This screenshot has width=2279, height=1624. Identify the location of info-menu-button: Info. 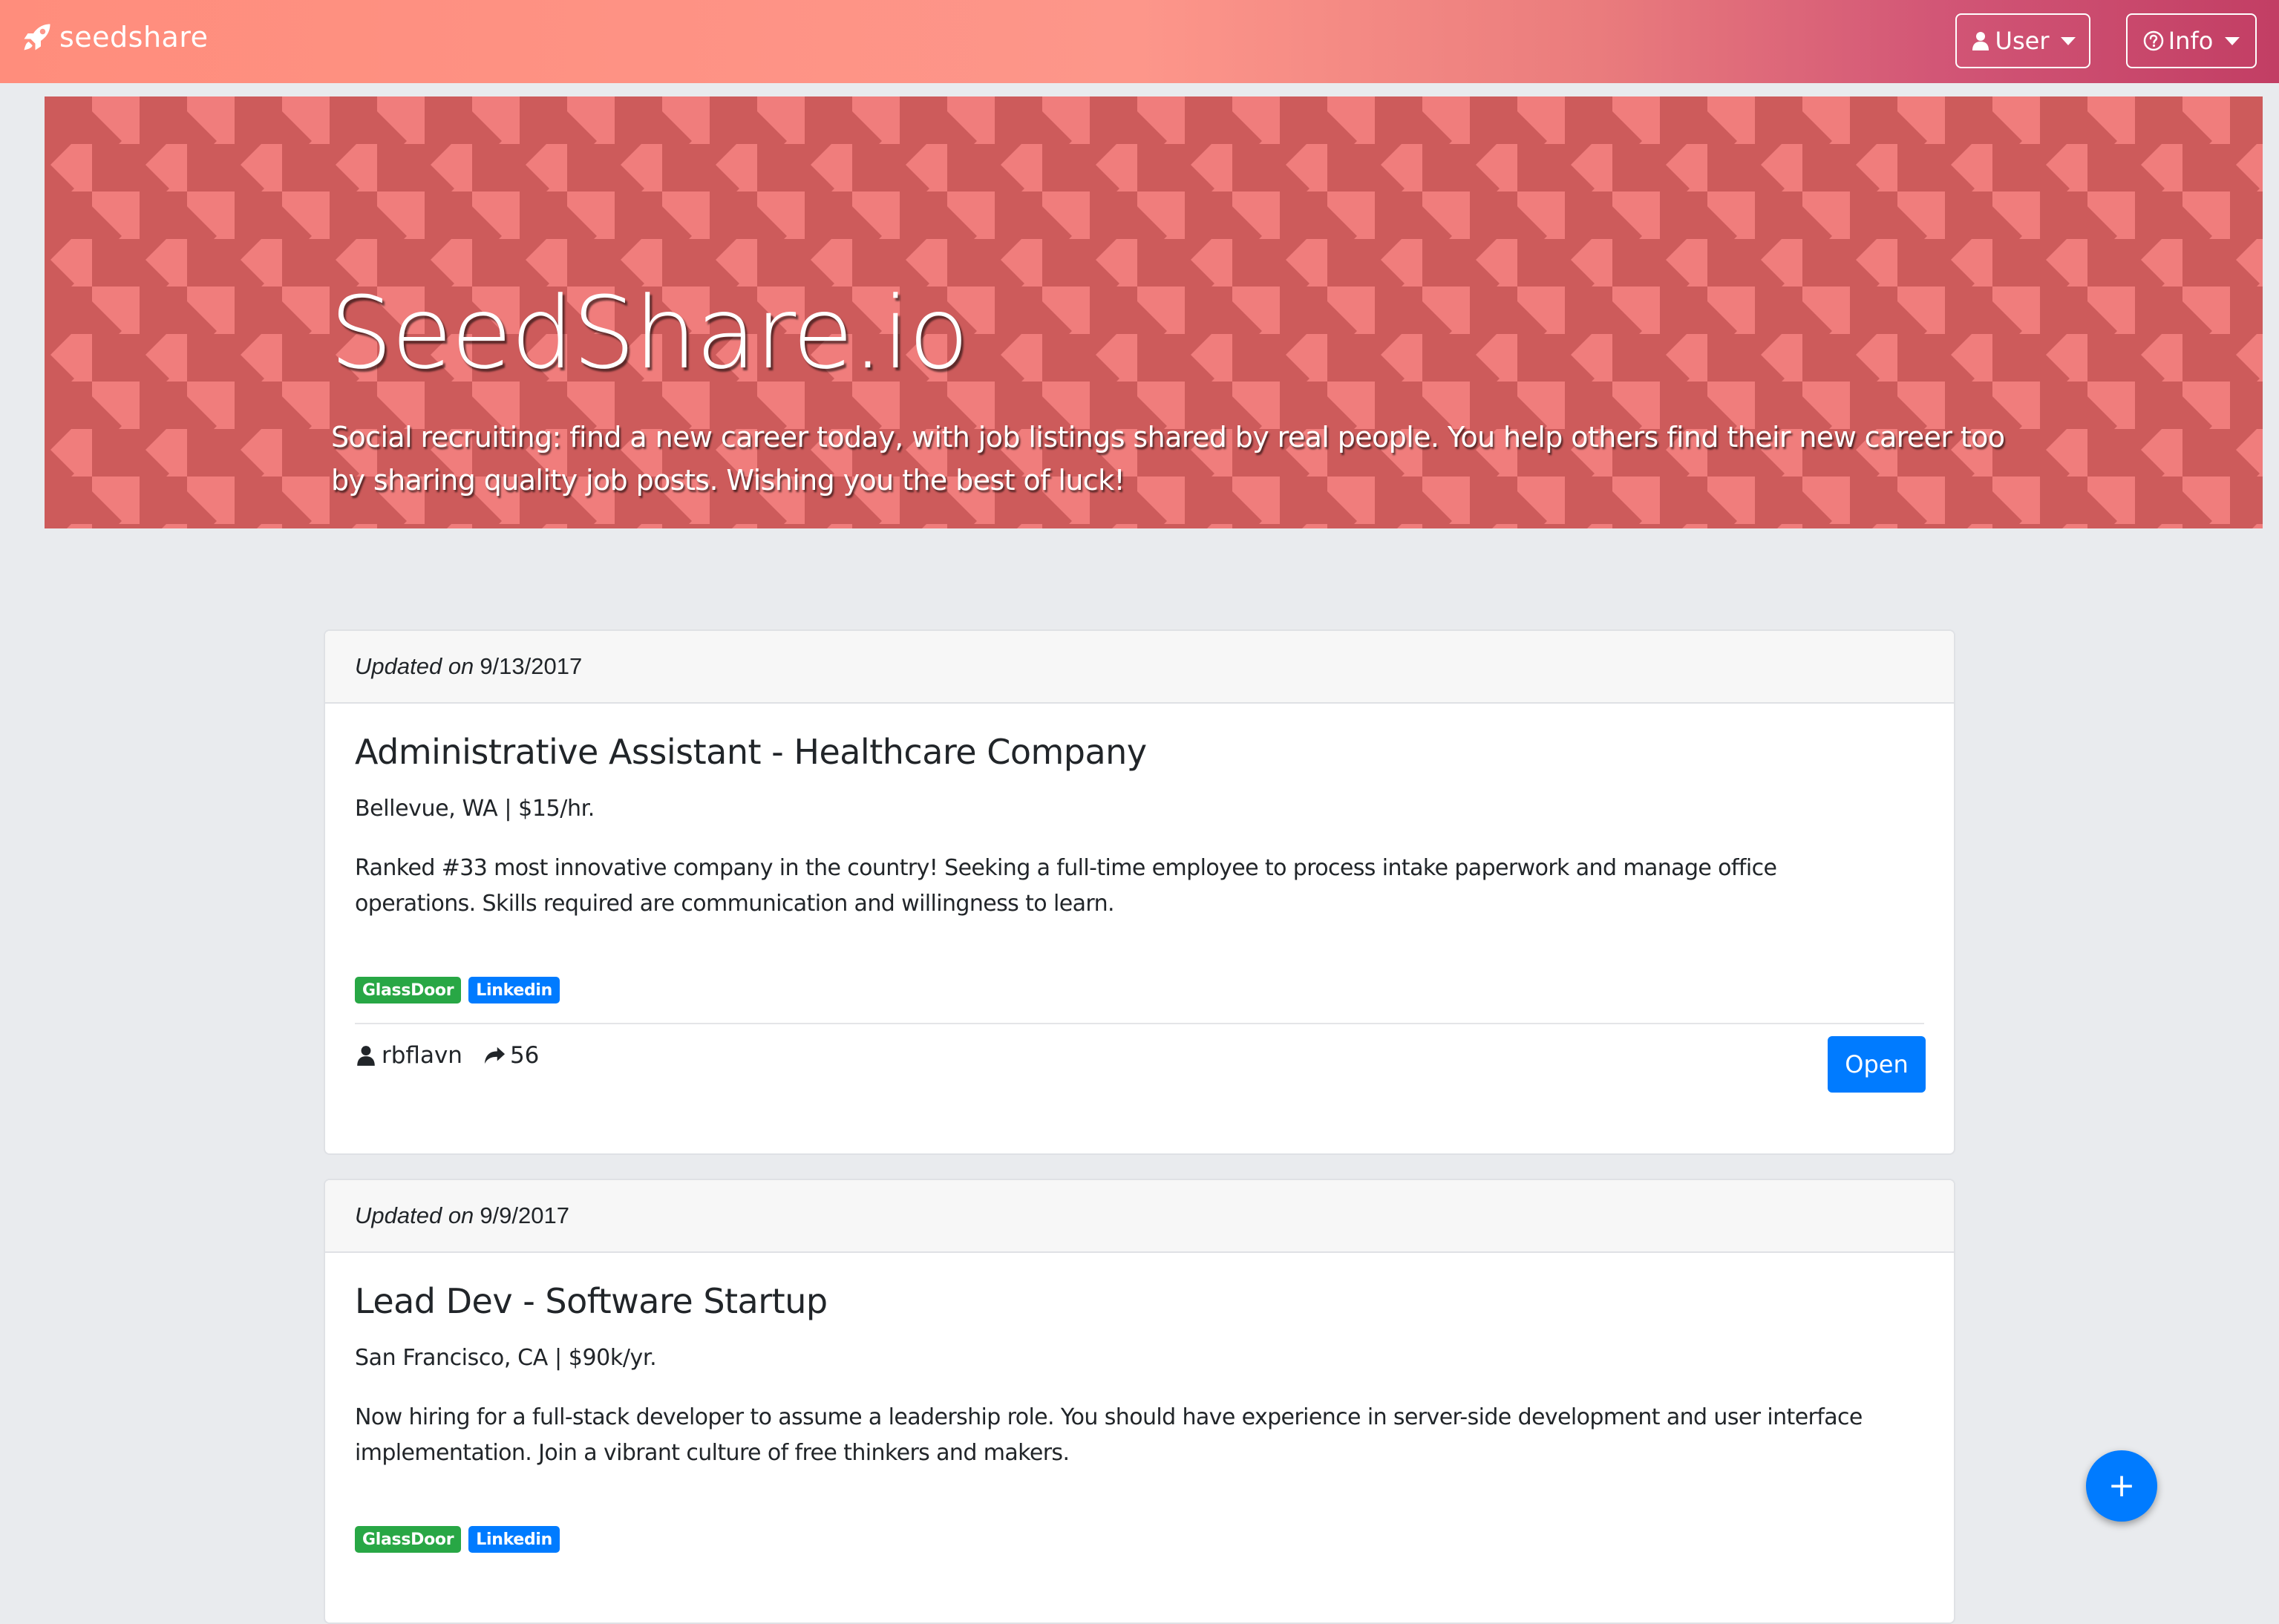
(2191, 40).